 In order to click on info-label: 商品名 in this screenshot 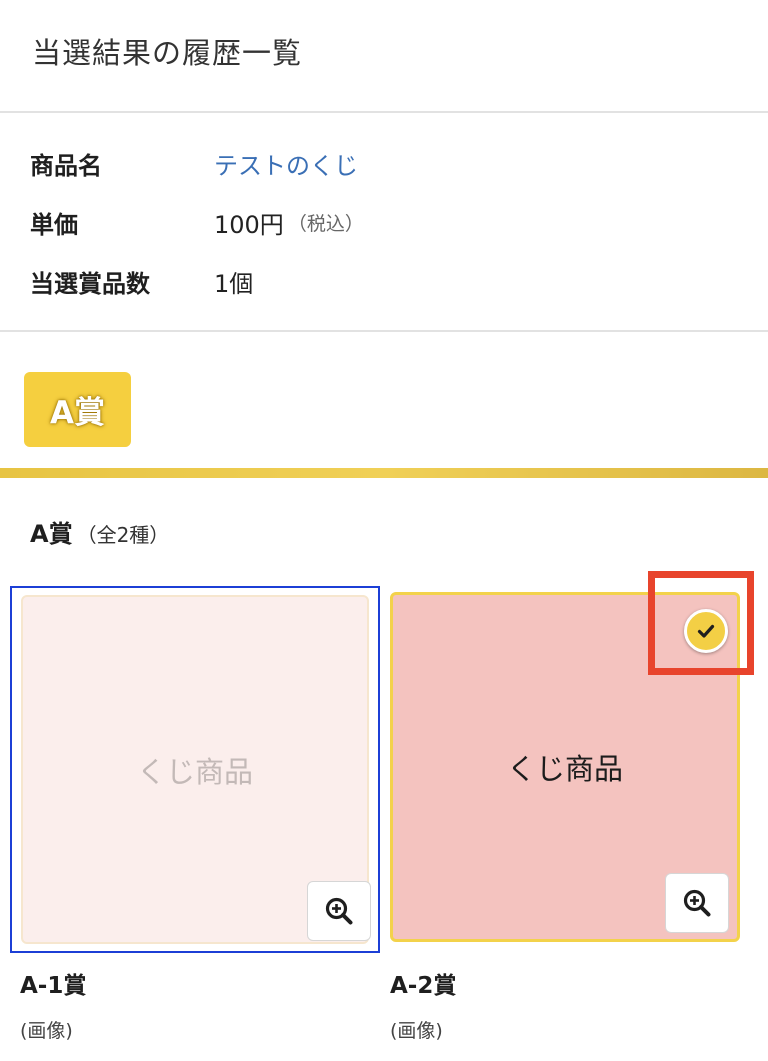, I will do `click(66, 165)`.